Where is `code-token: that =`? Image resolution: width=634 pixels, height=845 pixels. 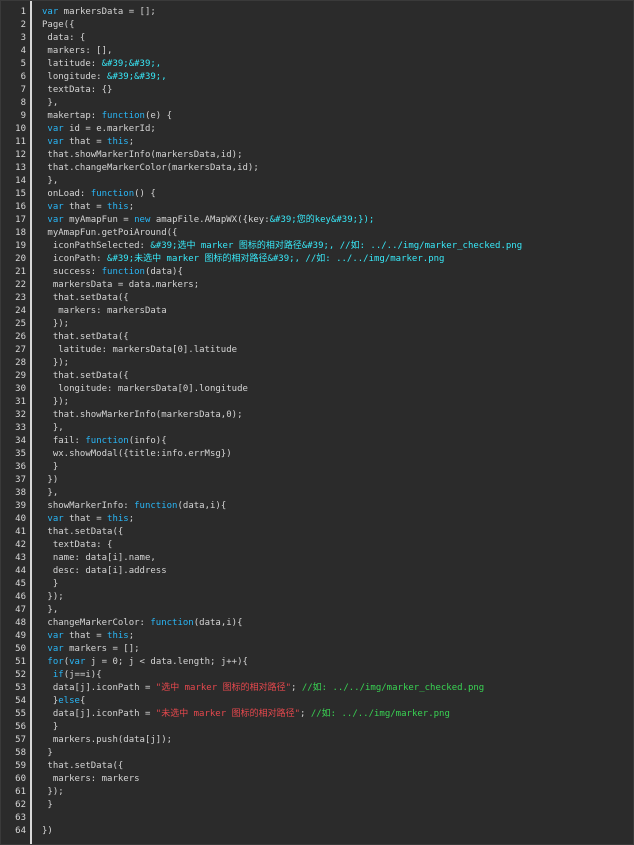
code-token: that = is located at coordinates (85, 142).